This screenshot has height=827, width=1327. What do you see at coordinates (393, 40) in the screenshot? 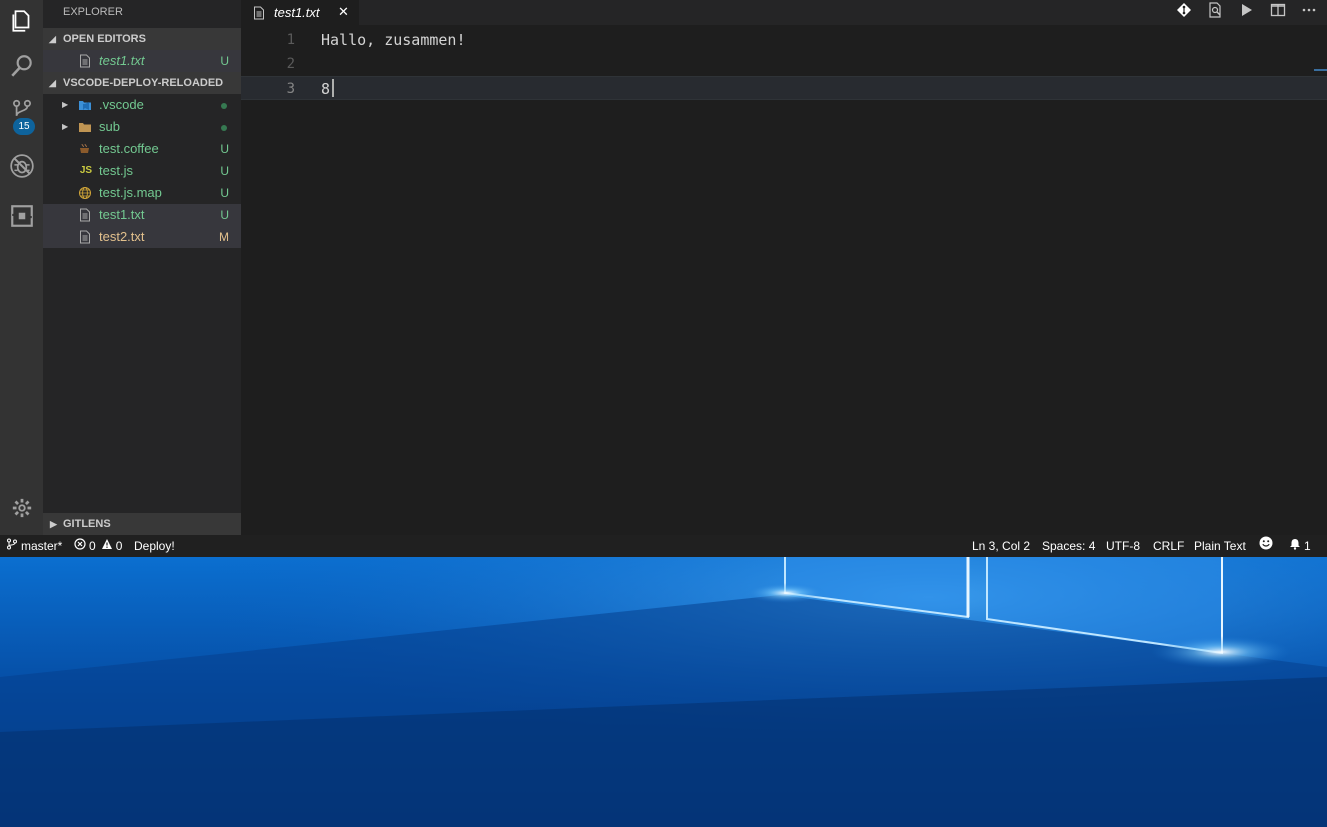
I see `line-text: Hallo, zusammen!` at bounding box center [393, 40].